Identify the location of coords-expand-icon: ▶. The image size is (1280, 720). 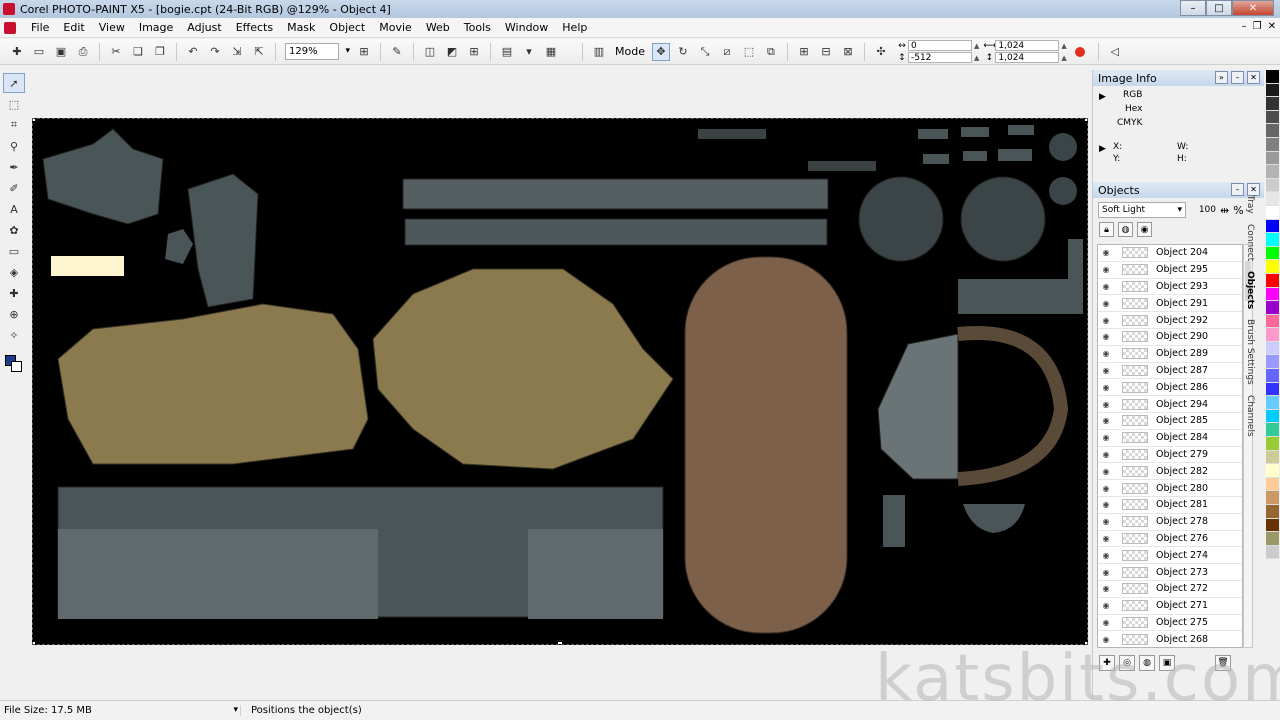
(1102, 149).